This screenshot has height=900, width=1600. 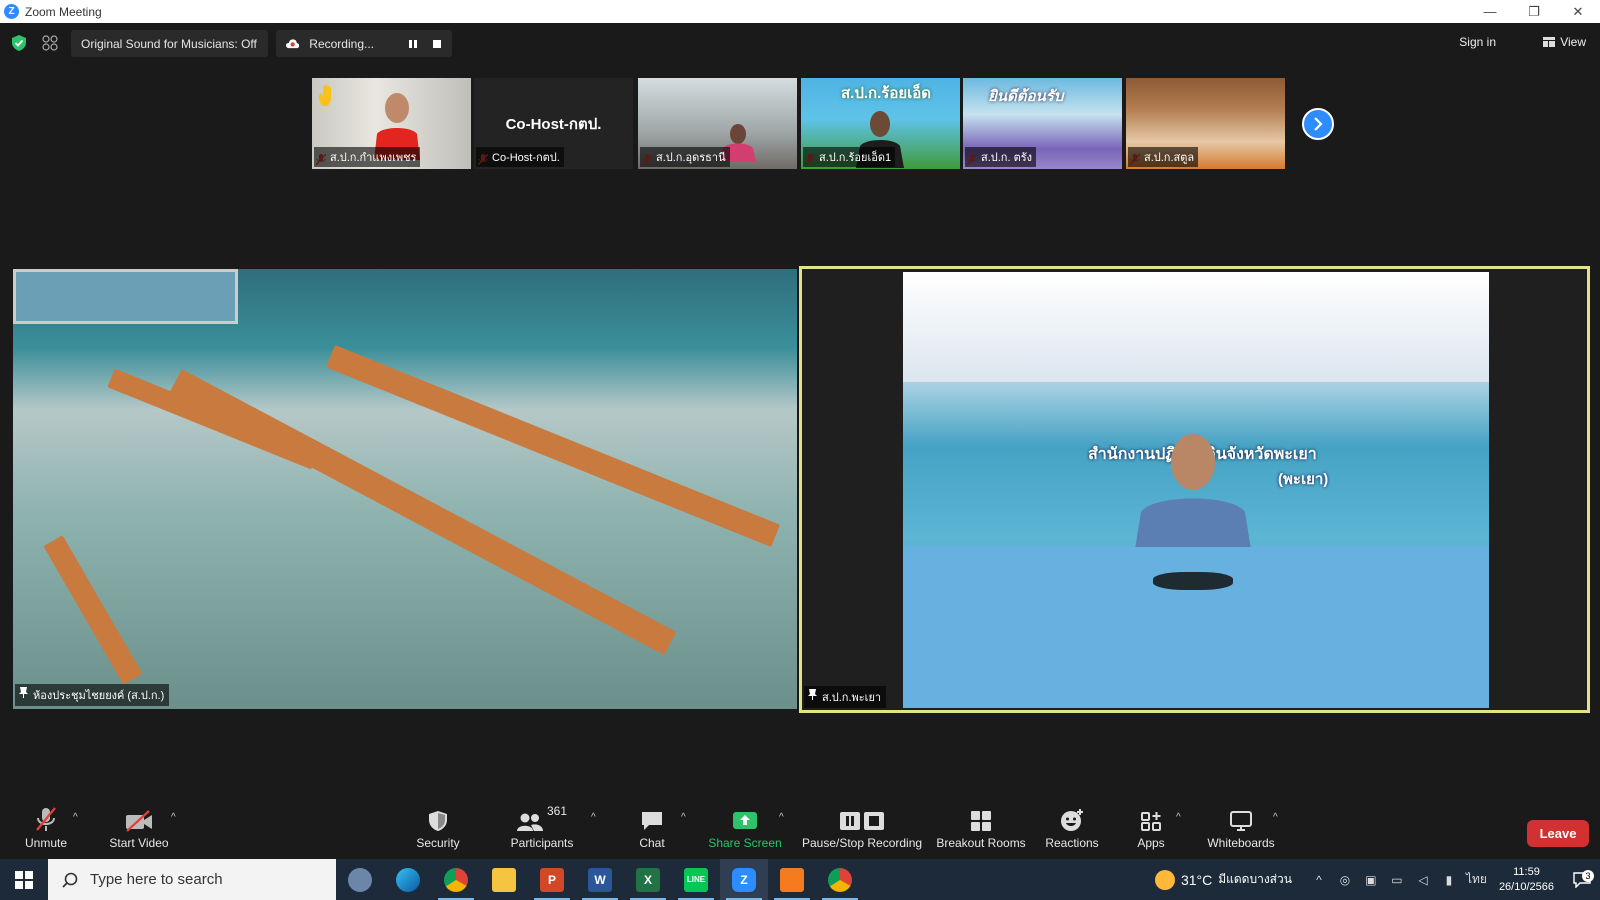 What do you see at coordinates (553, 123) in the screenshot?
I see `participant-thumbnail: Co-Host-กตป. Co-Host-กตป.` at bounding box center [553, 123].